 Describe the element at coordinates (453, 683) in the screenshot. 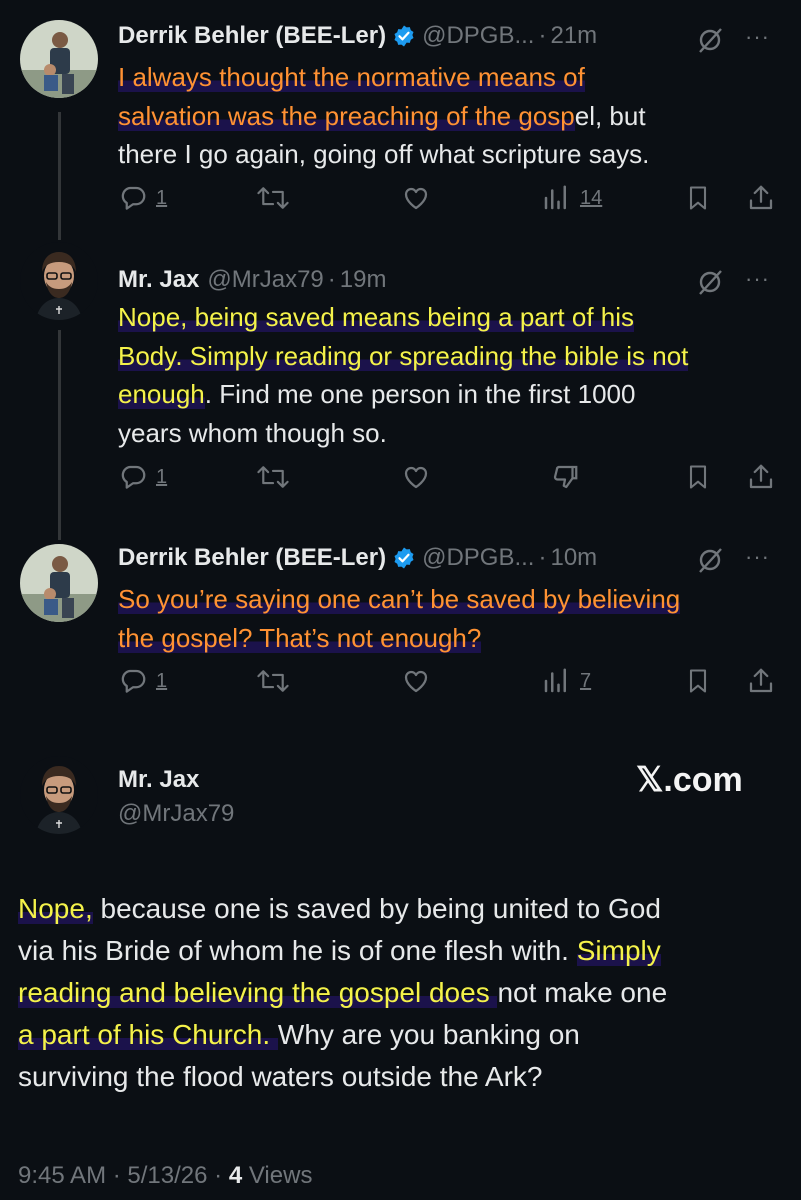

I see `tweet-actions: 1 7` at that location.